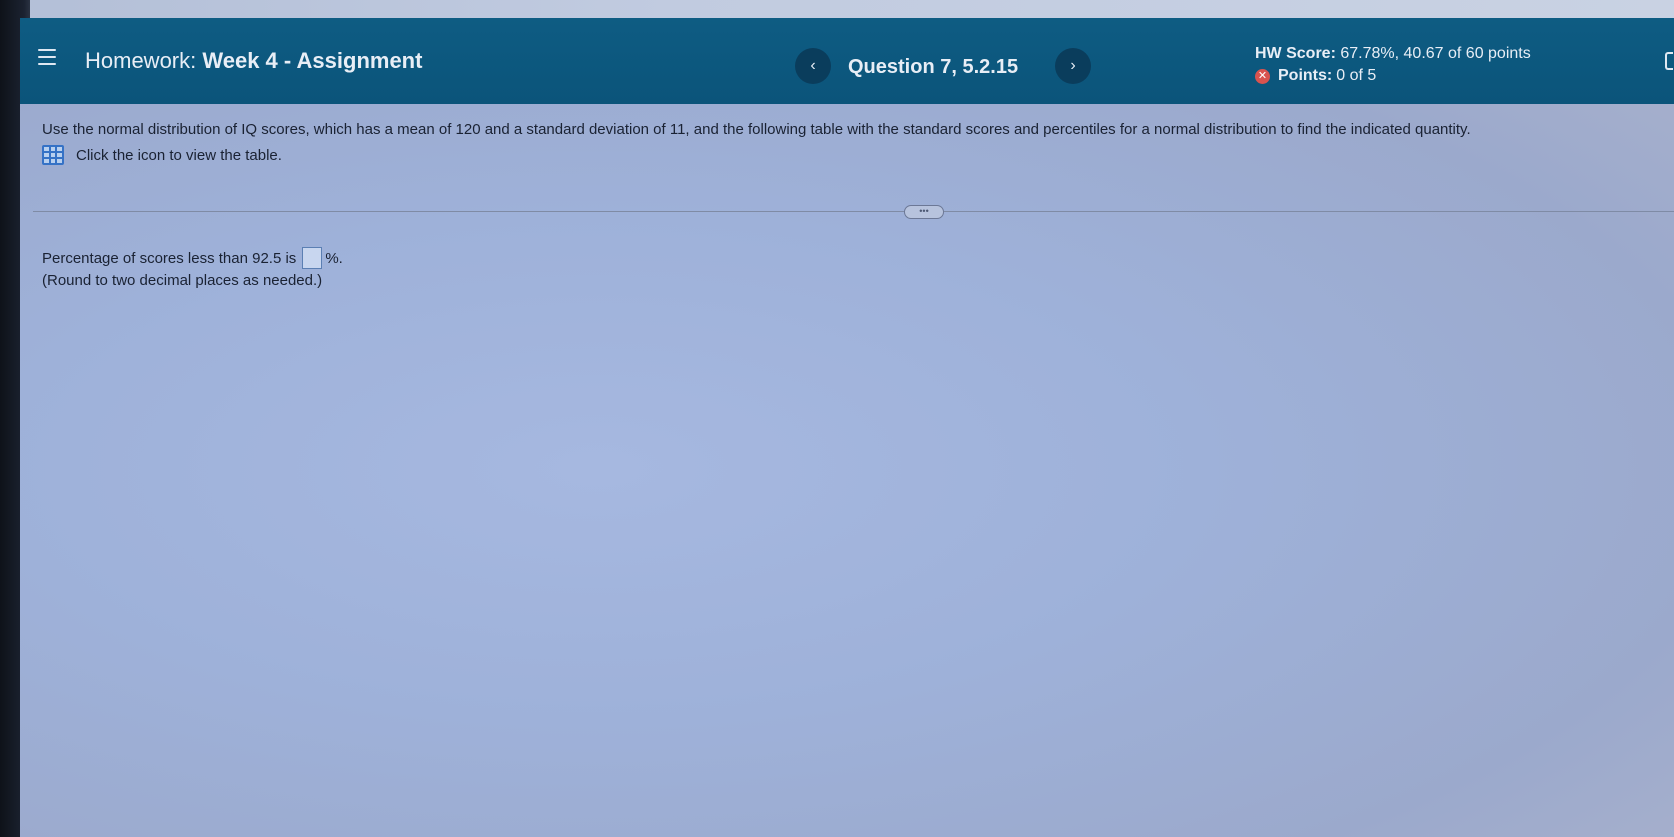  I want to click on homework-title-value: Week 4 - Assignment, so click(312, 60).